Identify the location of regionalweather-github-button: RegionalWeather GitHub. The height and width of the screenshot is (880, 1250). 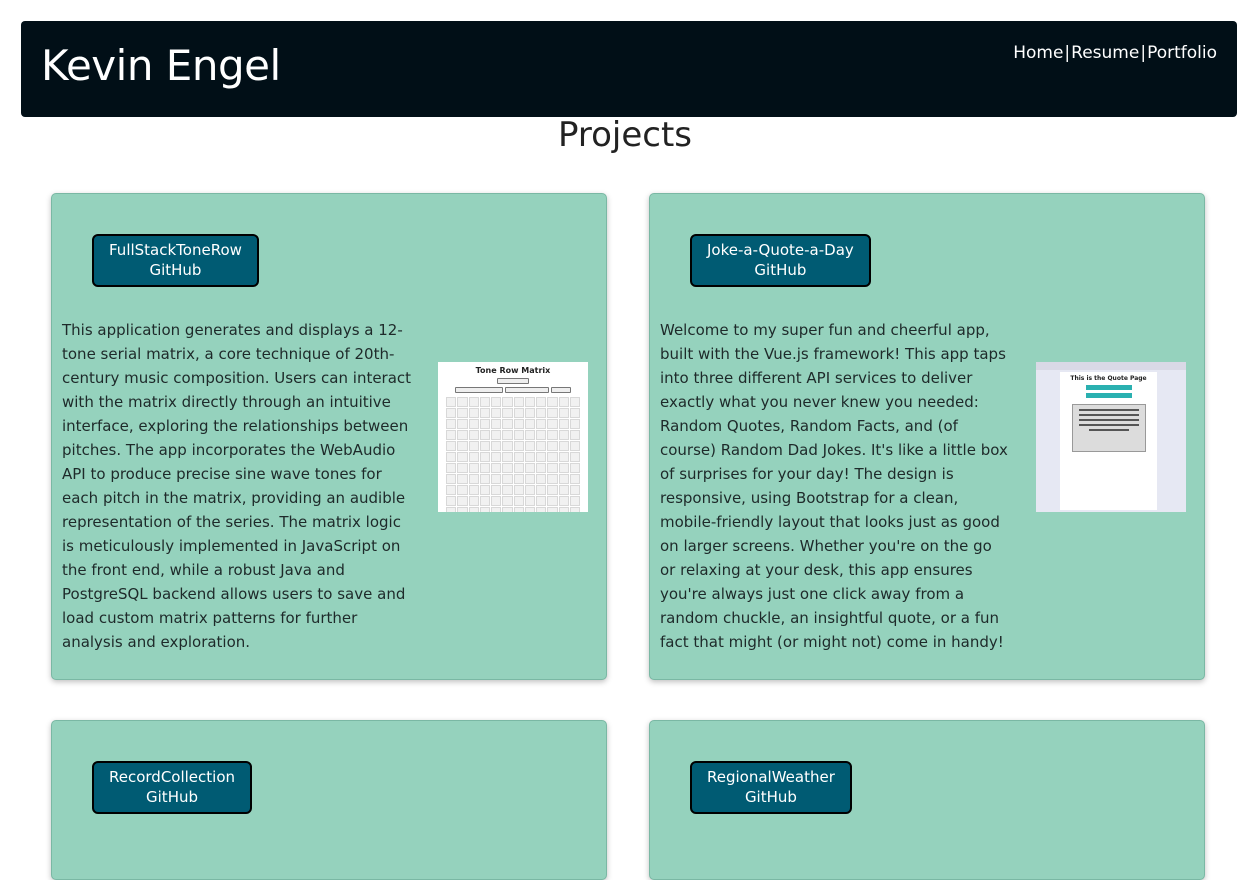
(771, 787).